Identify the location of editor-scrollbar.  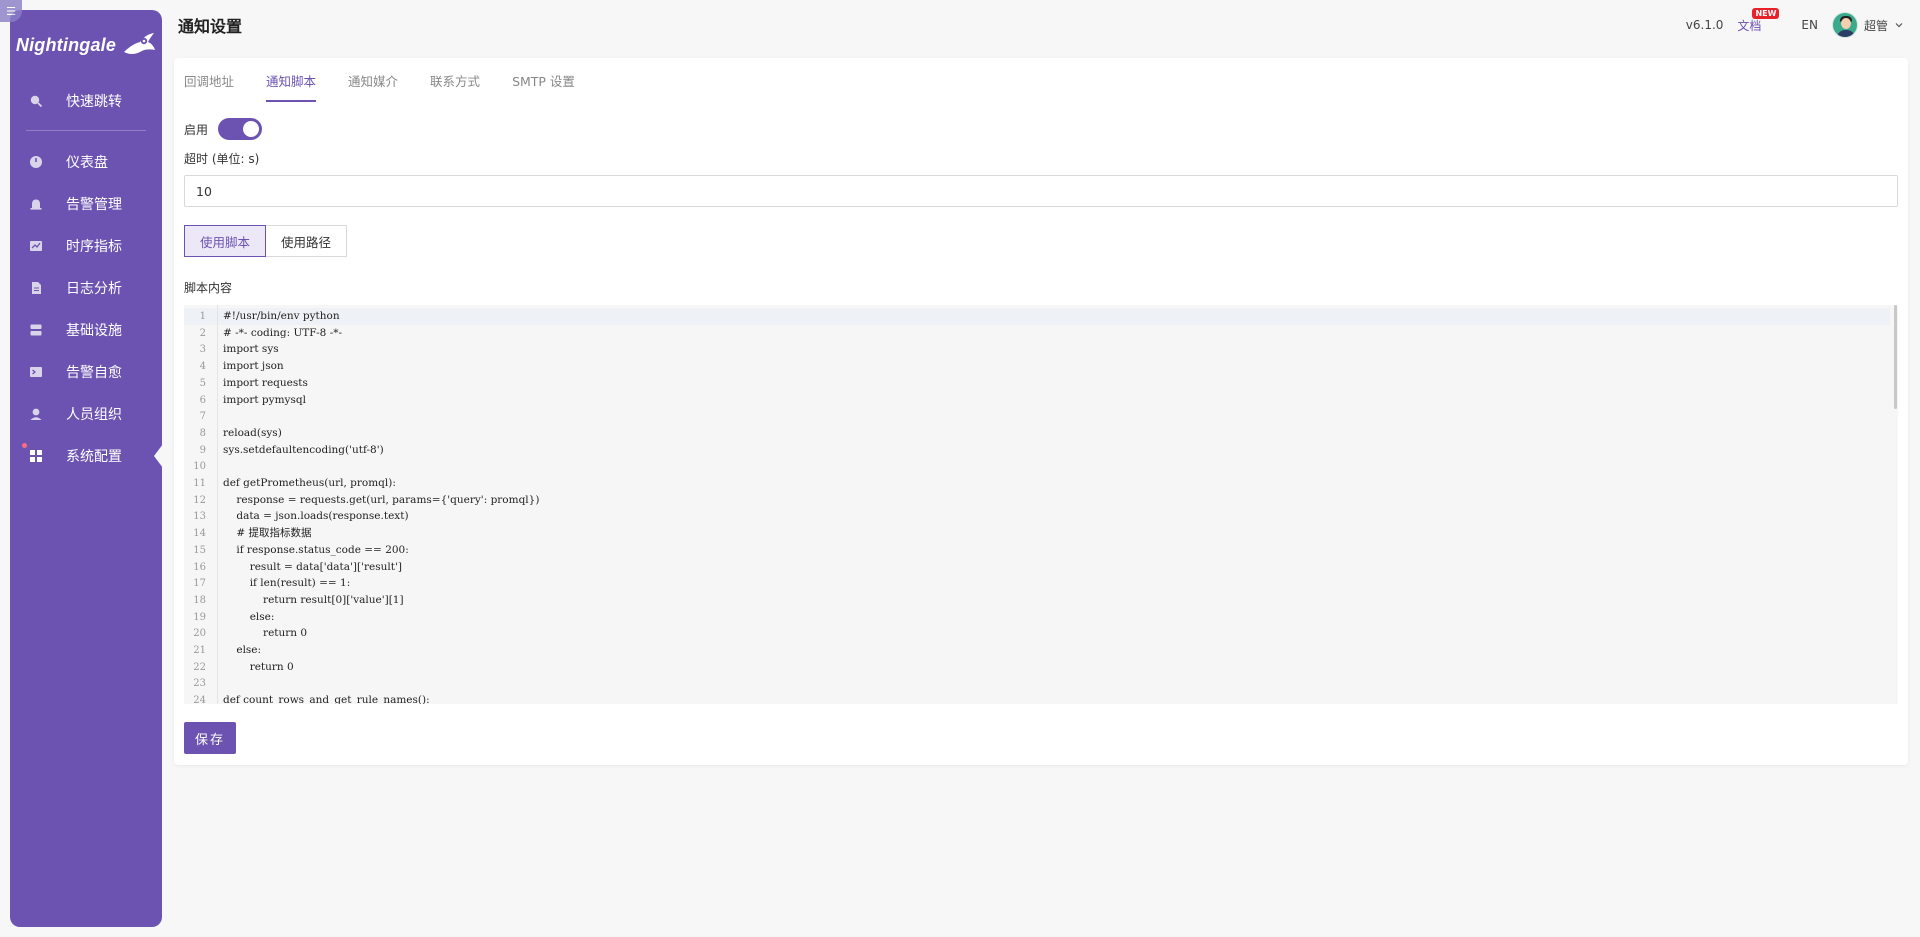
(1895, 357).